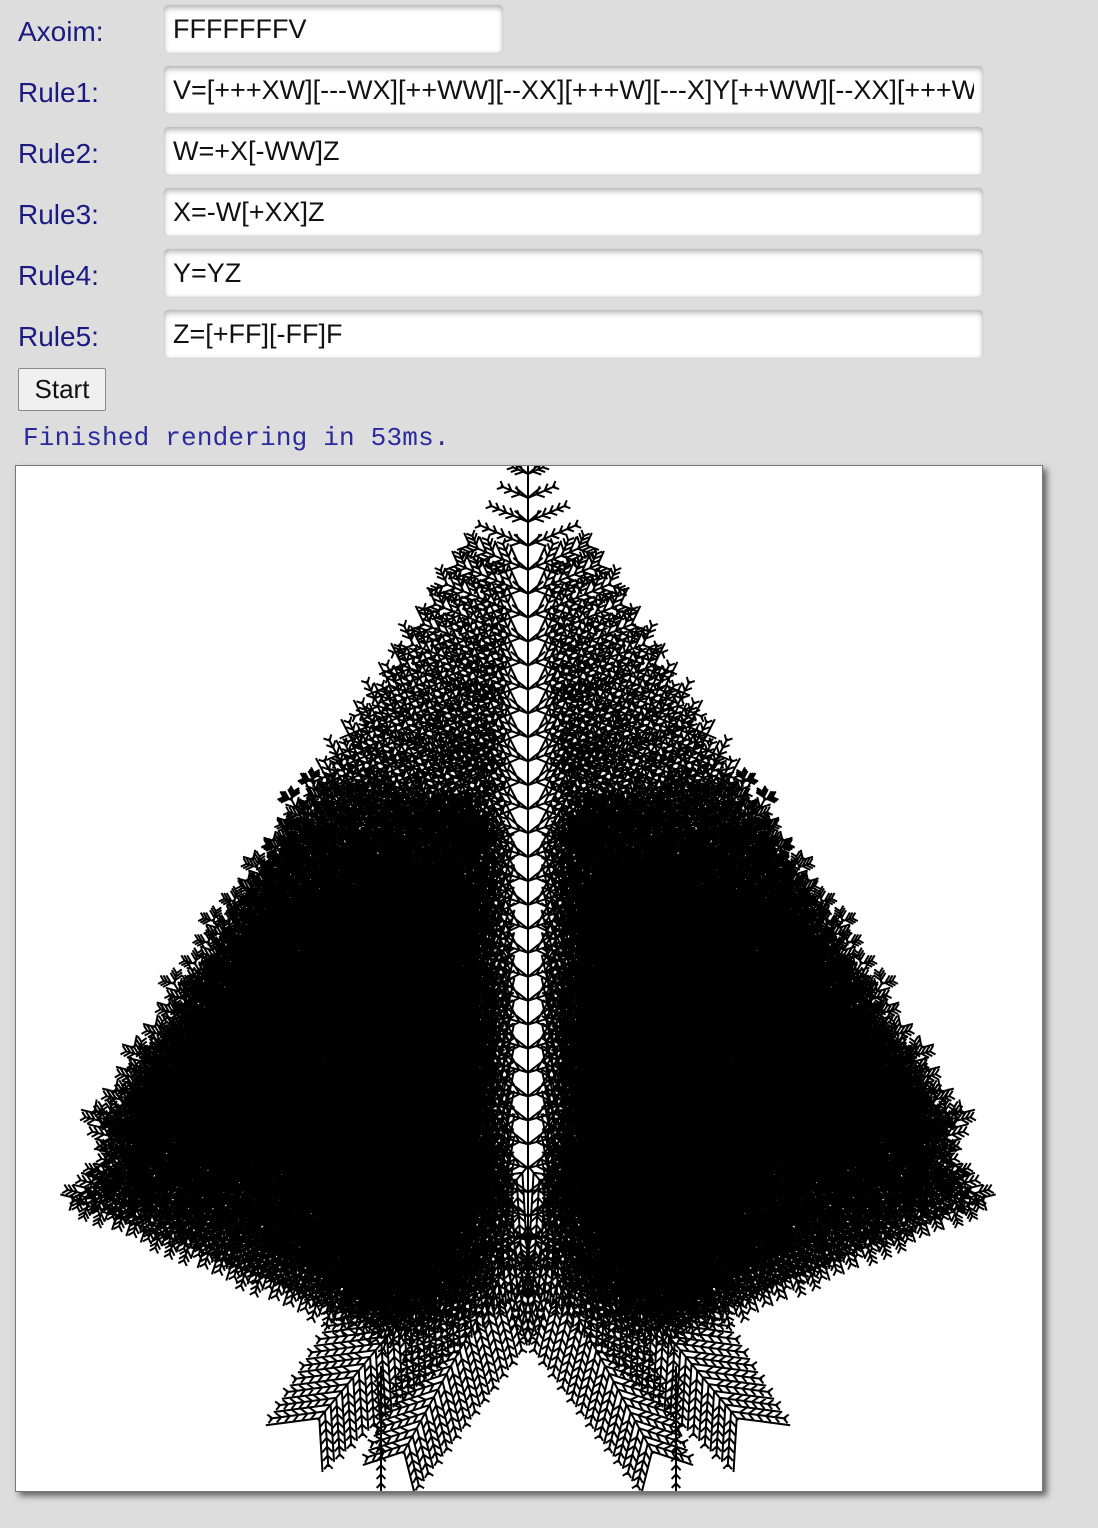 The height and width of the screenshot is (1528, 1098). I want to click on axiom-label: Axoim:, so click(61, 31).